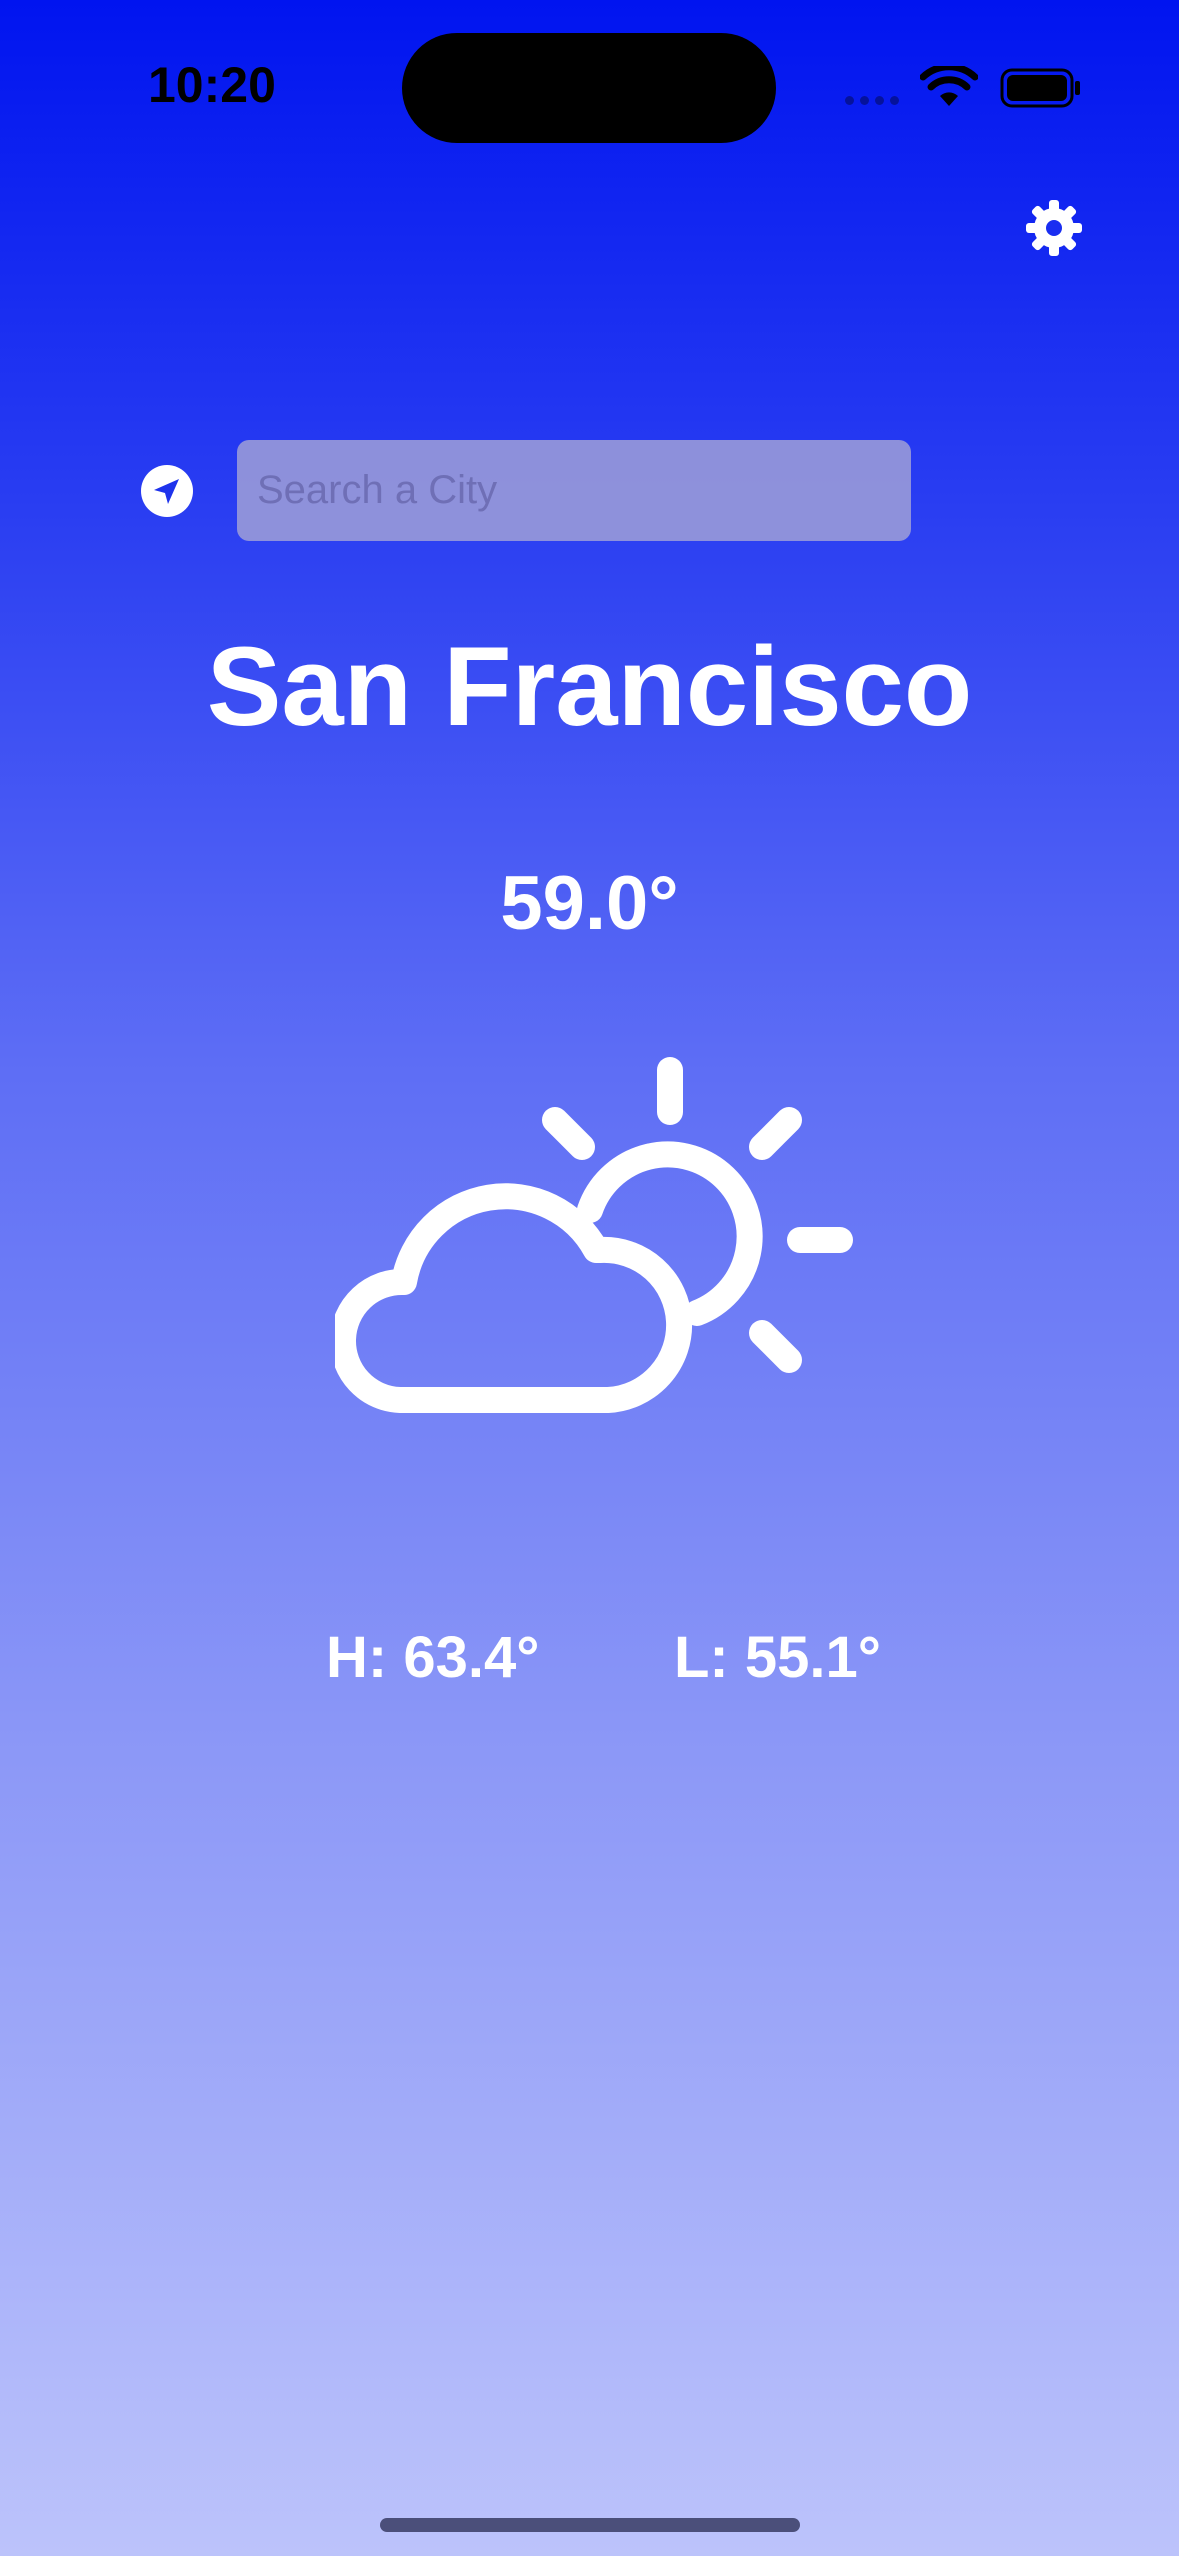 The height and width of the screenshot is (2556, 1179). Describe the element at coordinates (1040, 88) in the screenshot. I see `battery-icon` at that location.